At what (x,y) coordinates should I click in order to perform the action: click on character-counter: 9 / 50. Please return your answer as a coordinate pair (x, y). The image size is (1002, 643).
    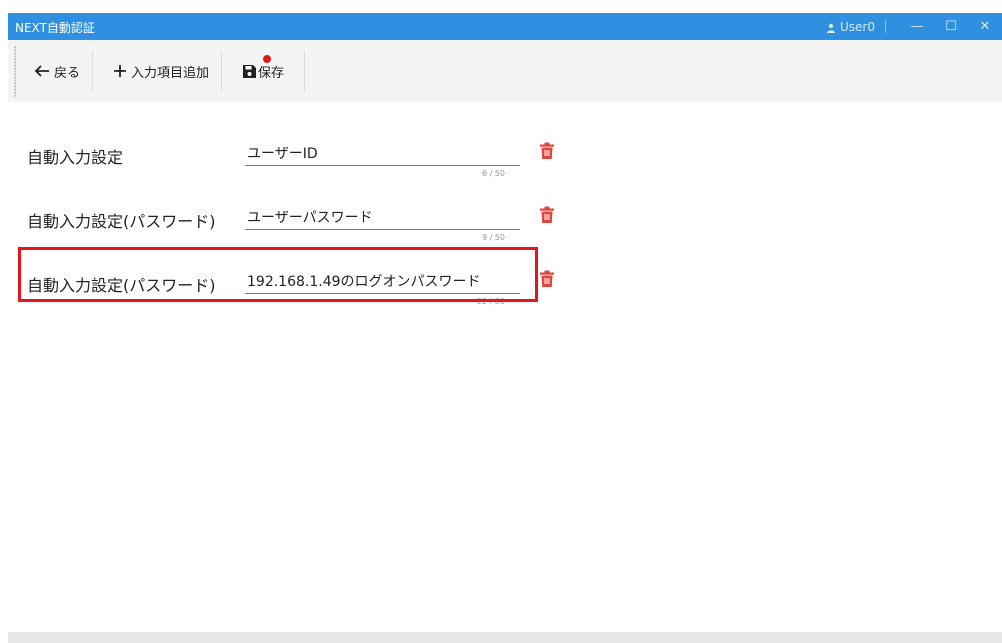
    Looking at the image, I should click on (493, 237).